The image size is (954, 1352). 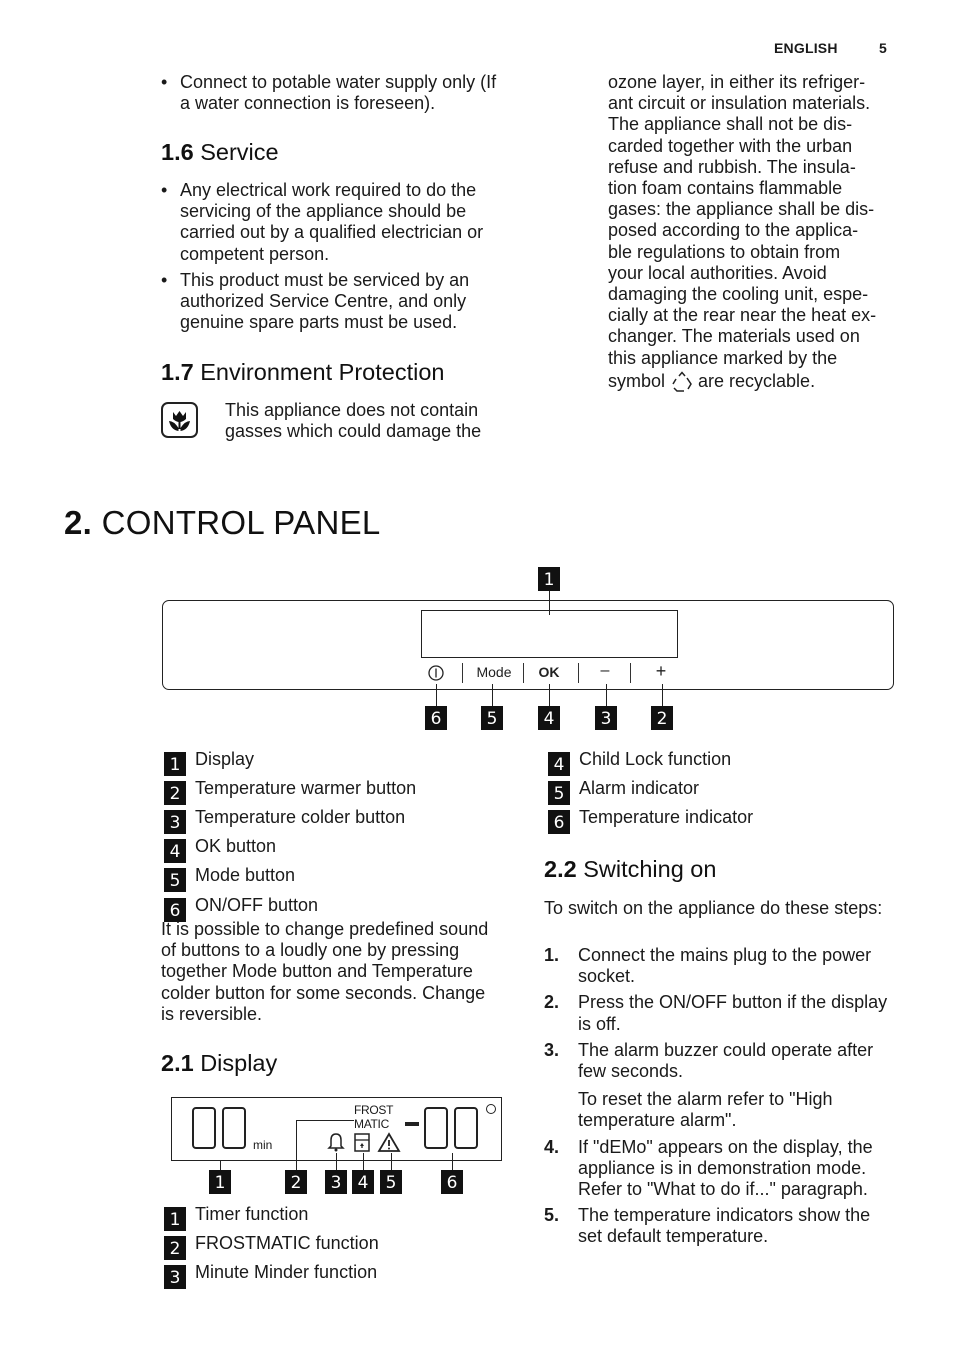 What do you see at coordinates (236, 1217) in the screenshot?
I see `legend-item: 1 Timer function` at bounding box center [236, 1217].